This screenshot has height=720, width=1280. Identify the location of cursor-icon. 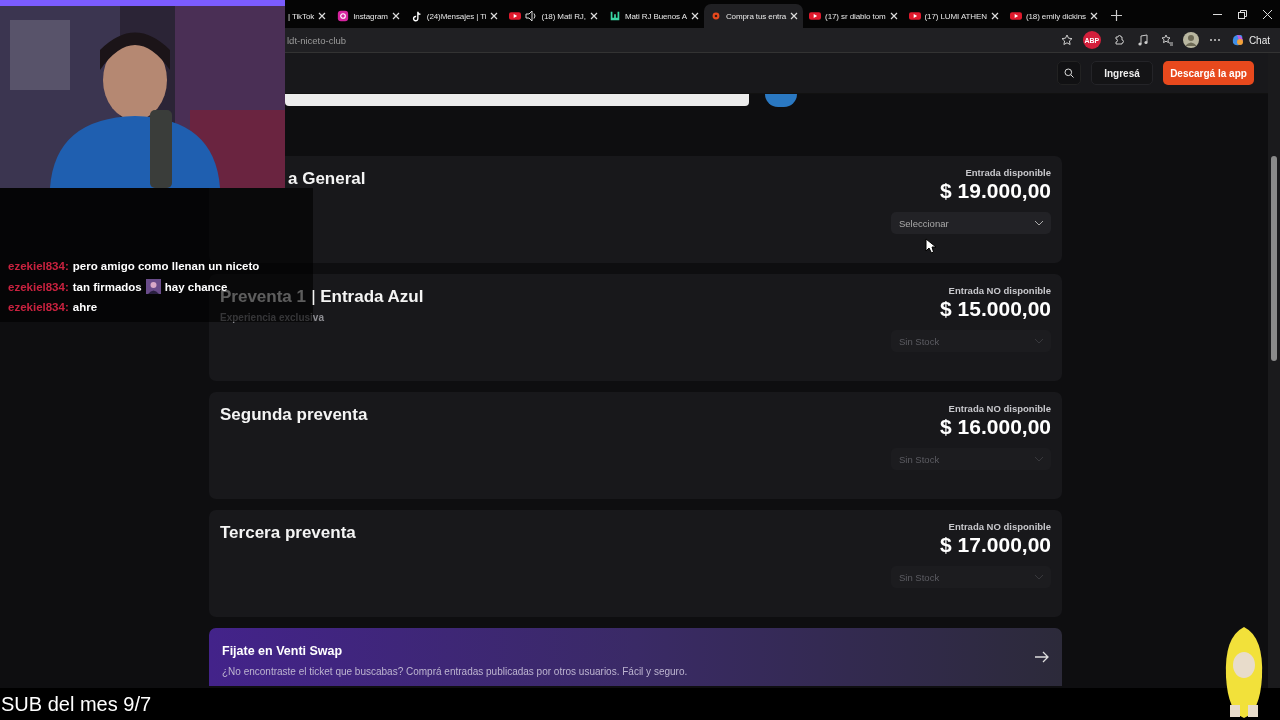
(930, 246).